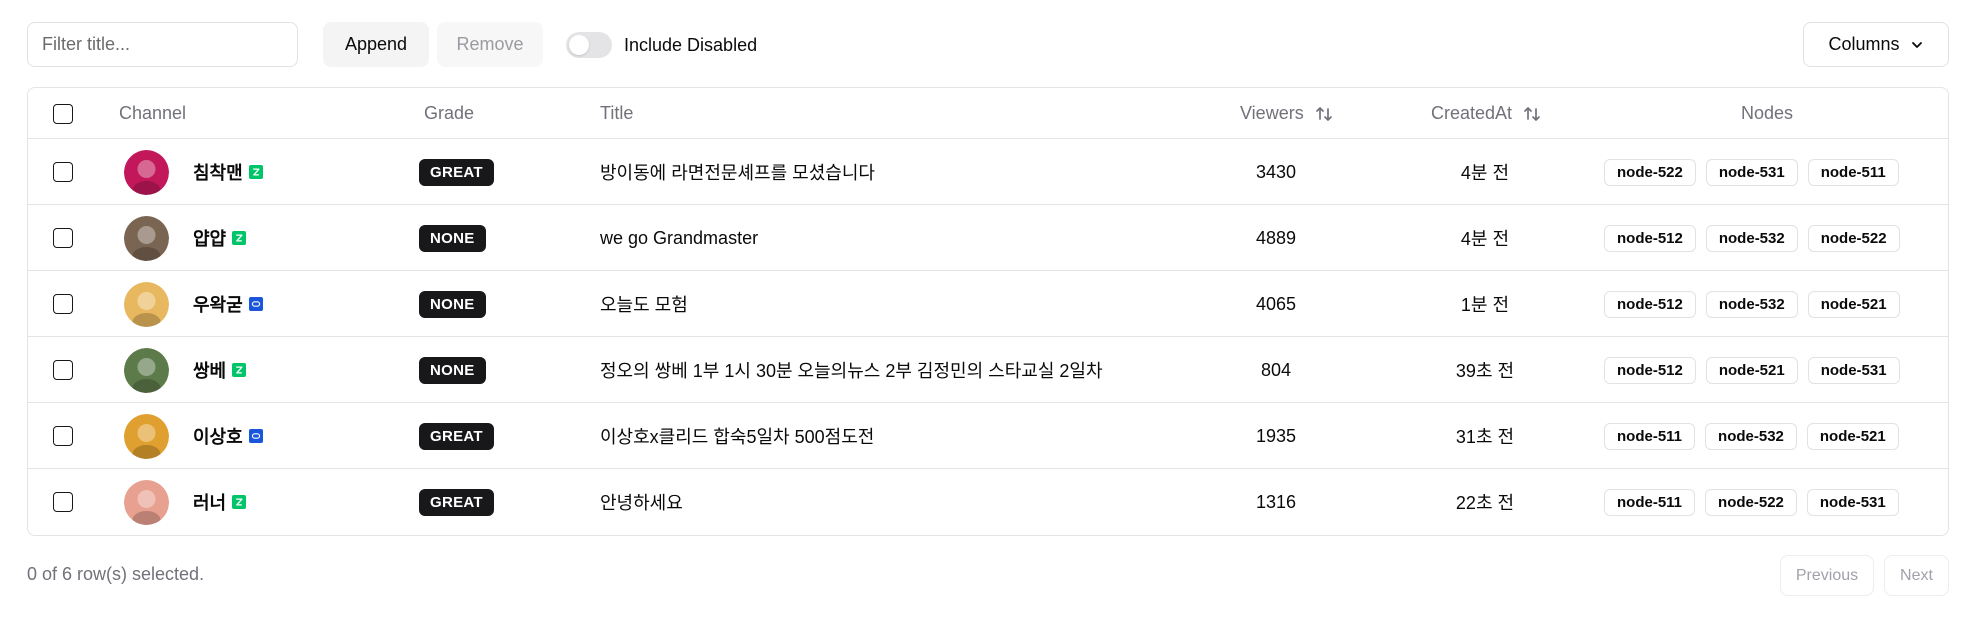  What do you see at coordinates (162, 44) in the screenshot?
I see `filter-title-input` at bounding box center [162, 44].